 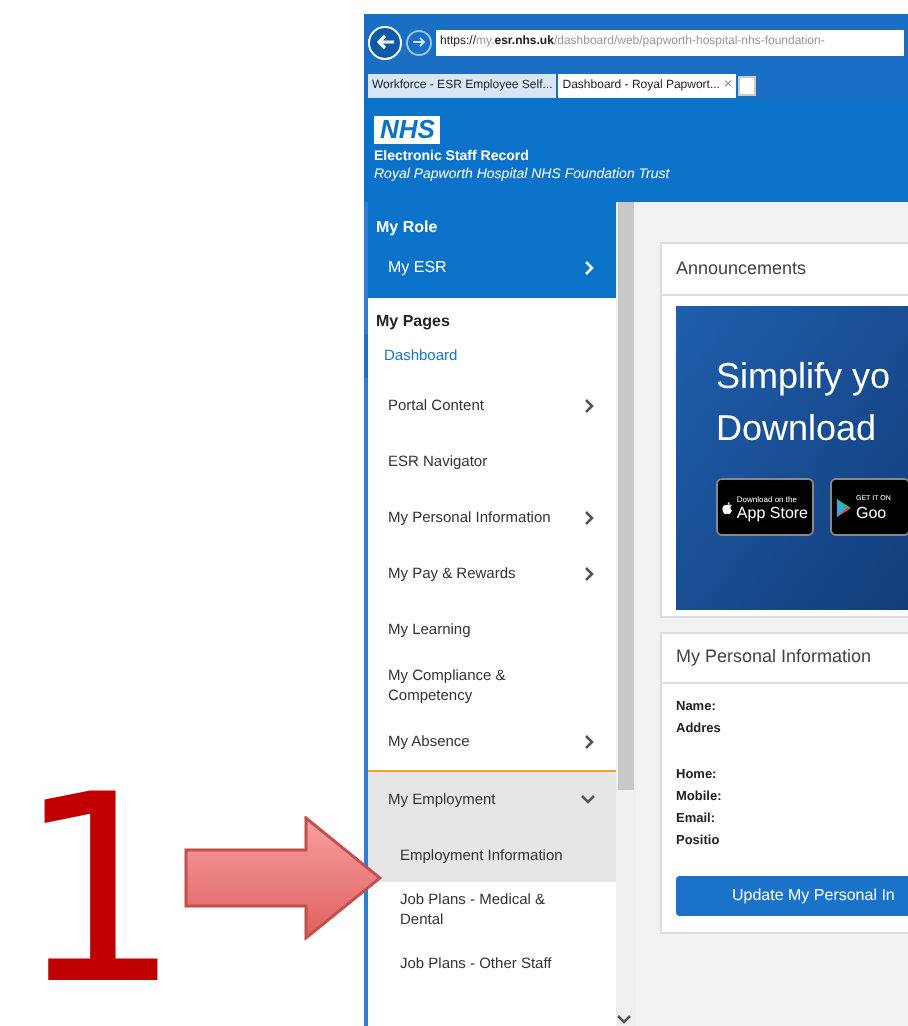 What do you see at coordinates (747, 86) in the screenshot?
I see `new-tab-icon` at bounding box center [747, 86].